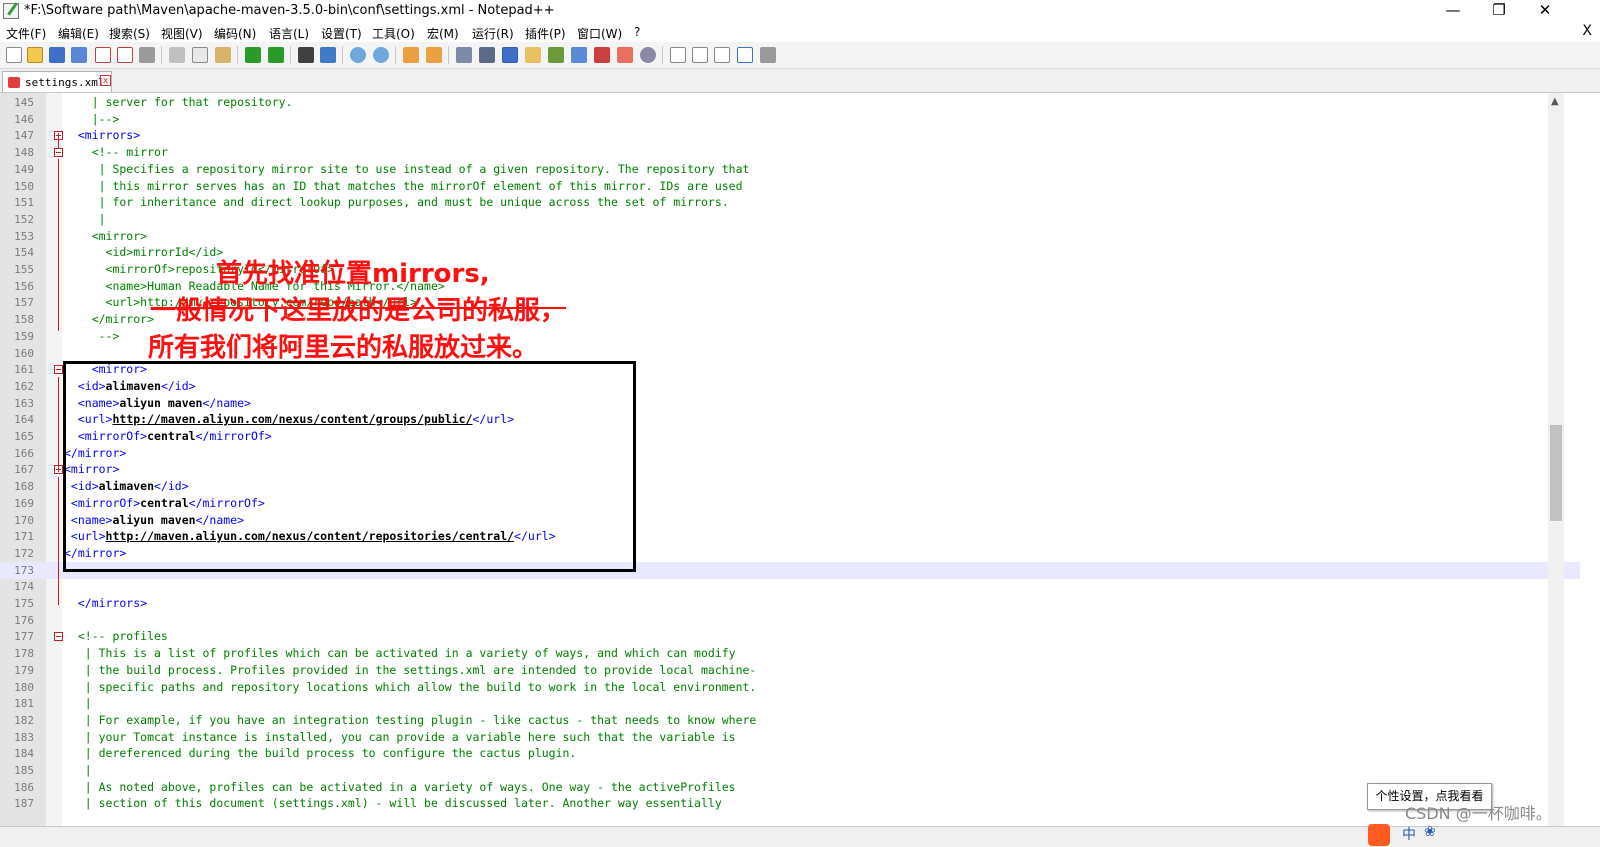  What do you see at coordinates (35, 55) in the screenshot?
I see `open-file-icon` at bounding box center [35, 55].